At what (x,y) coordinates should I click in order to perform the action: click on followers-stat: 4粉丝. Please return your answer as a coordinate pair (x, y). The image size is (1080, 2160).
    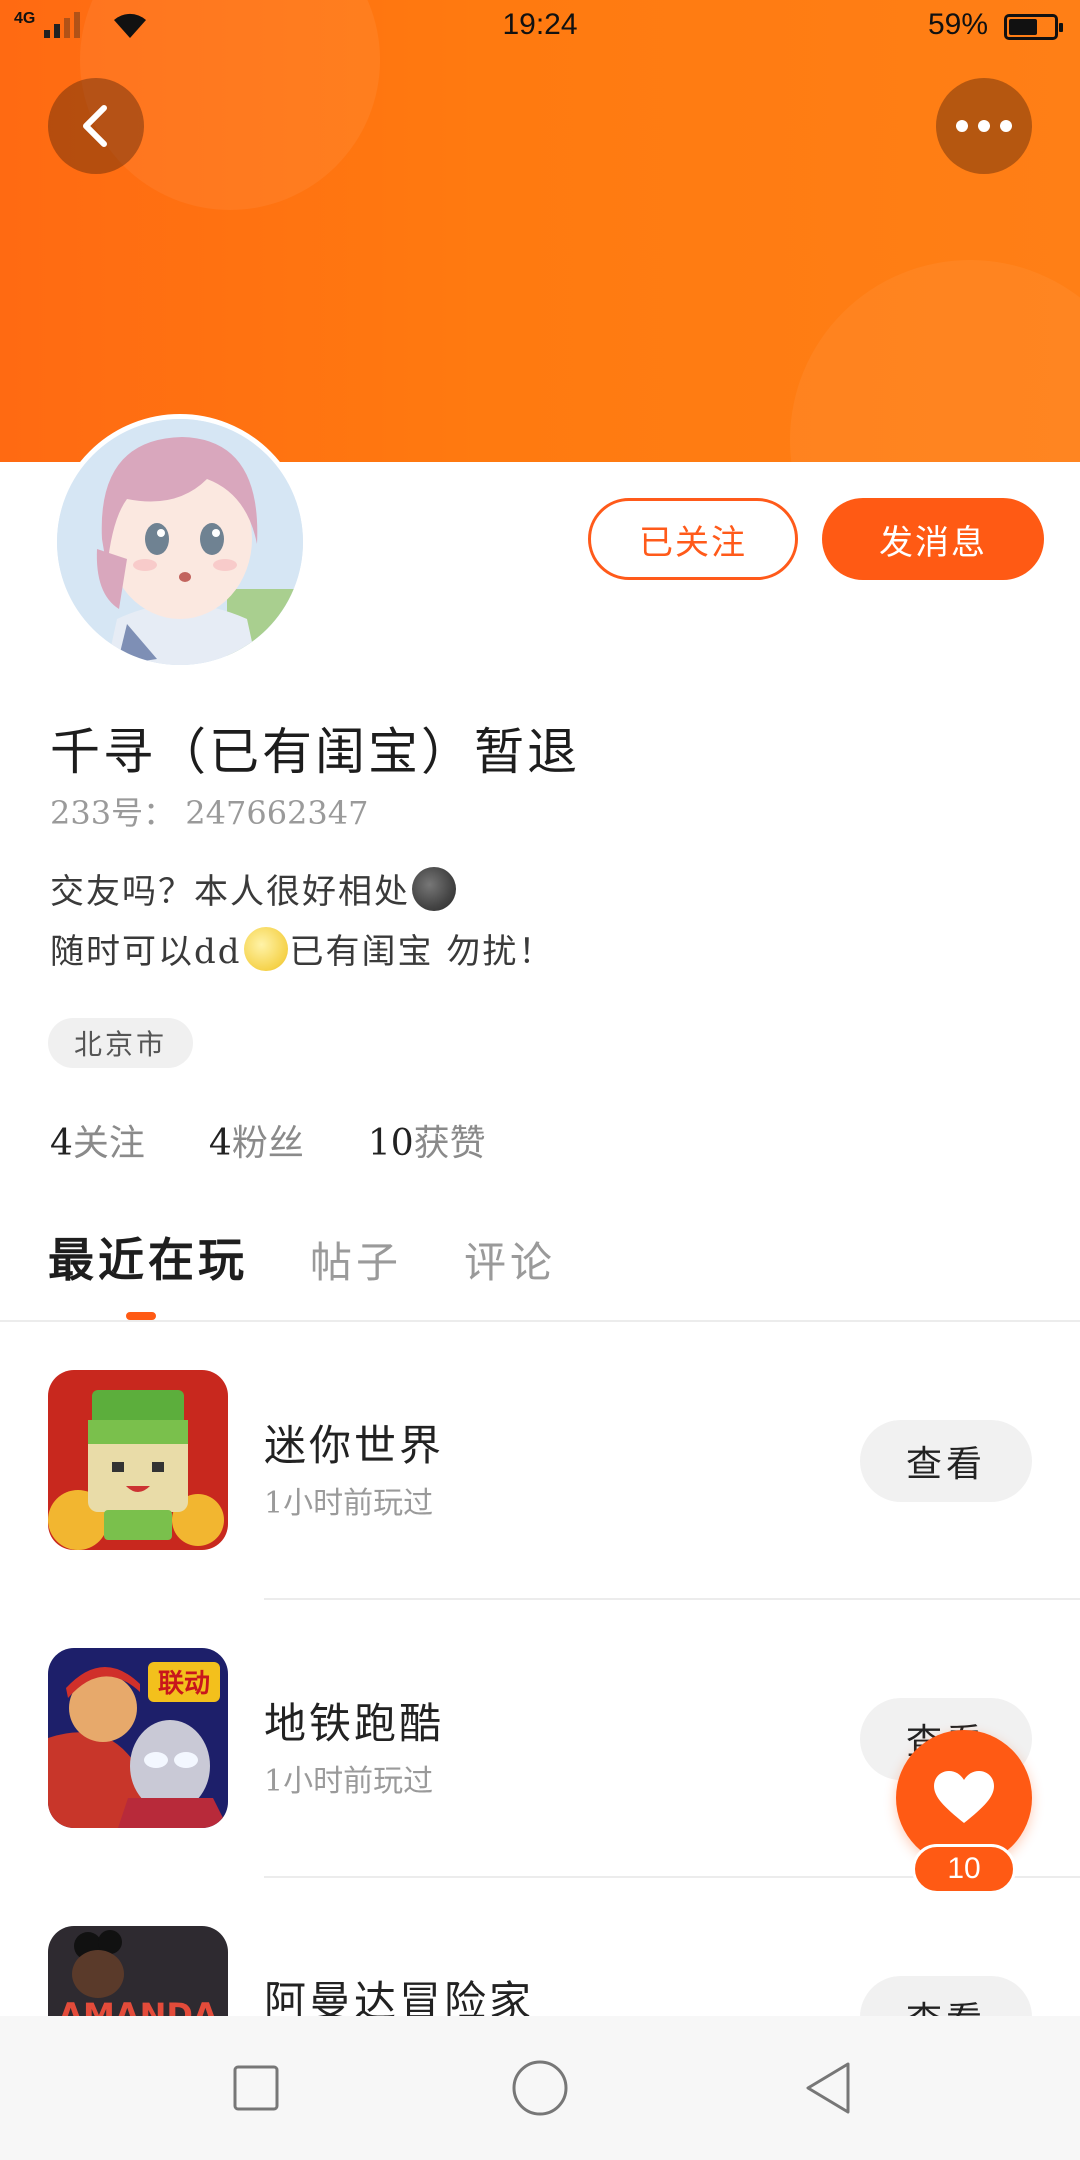
    Looking at the image, I should click on (256, 1140).